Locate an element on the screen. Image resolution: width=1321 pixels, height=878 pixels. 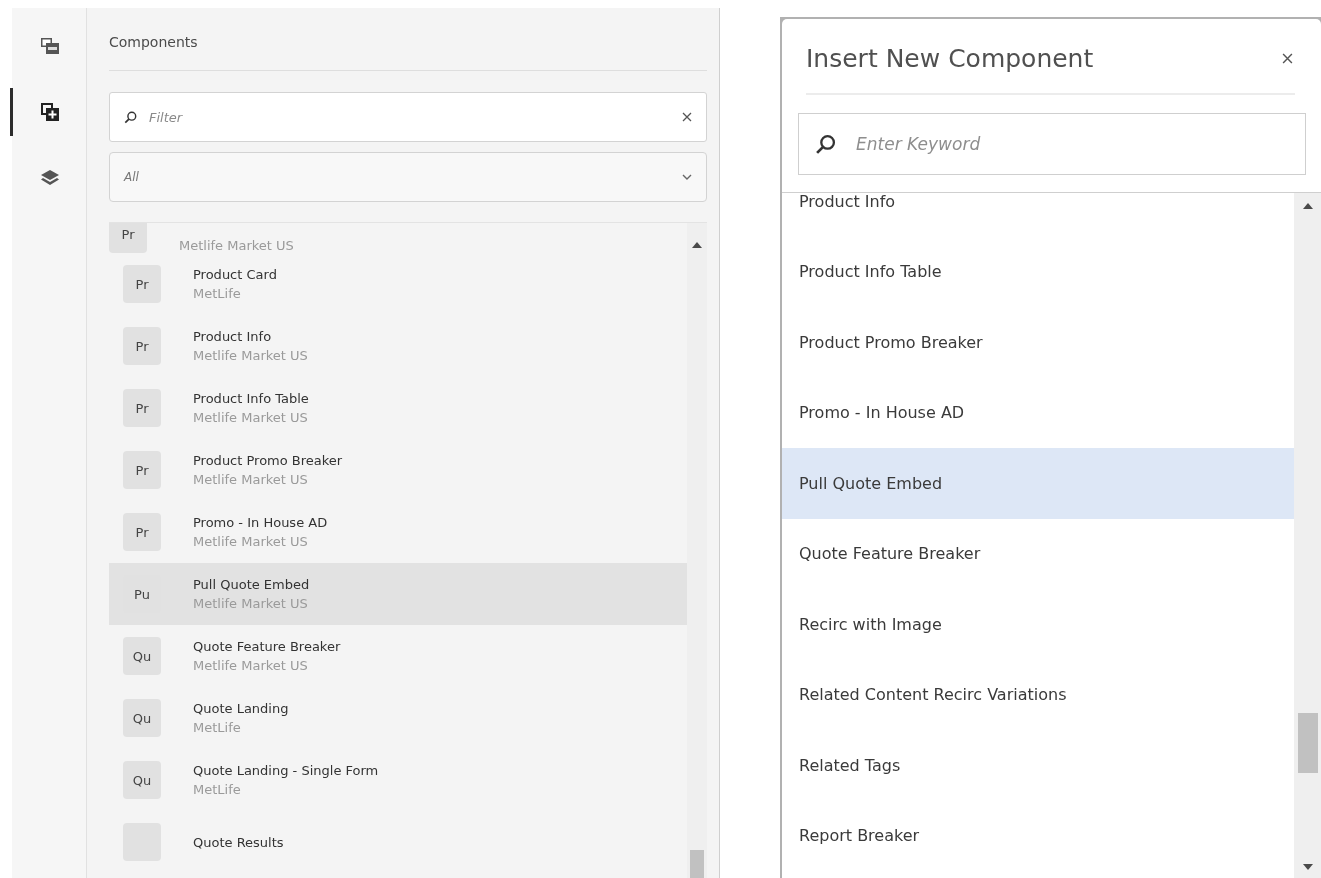
chevron-down-icon is located at coordinates (687, 177).